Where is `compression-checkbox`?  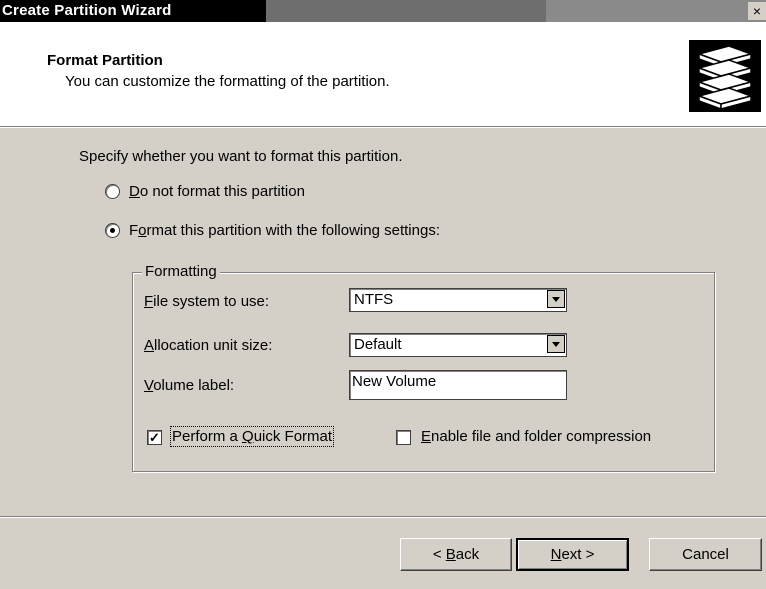
compression-checkbox is located at coordinates (403, 437).